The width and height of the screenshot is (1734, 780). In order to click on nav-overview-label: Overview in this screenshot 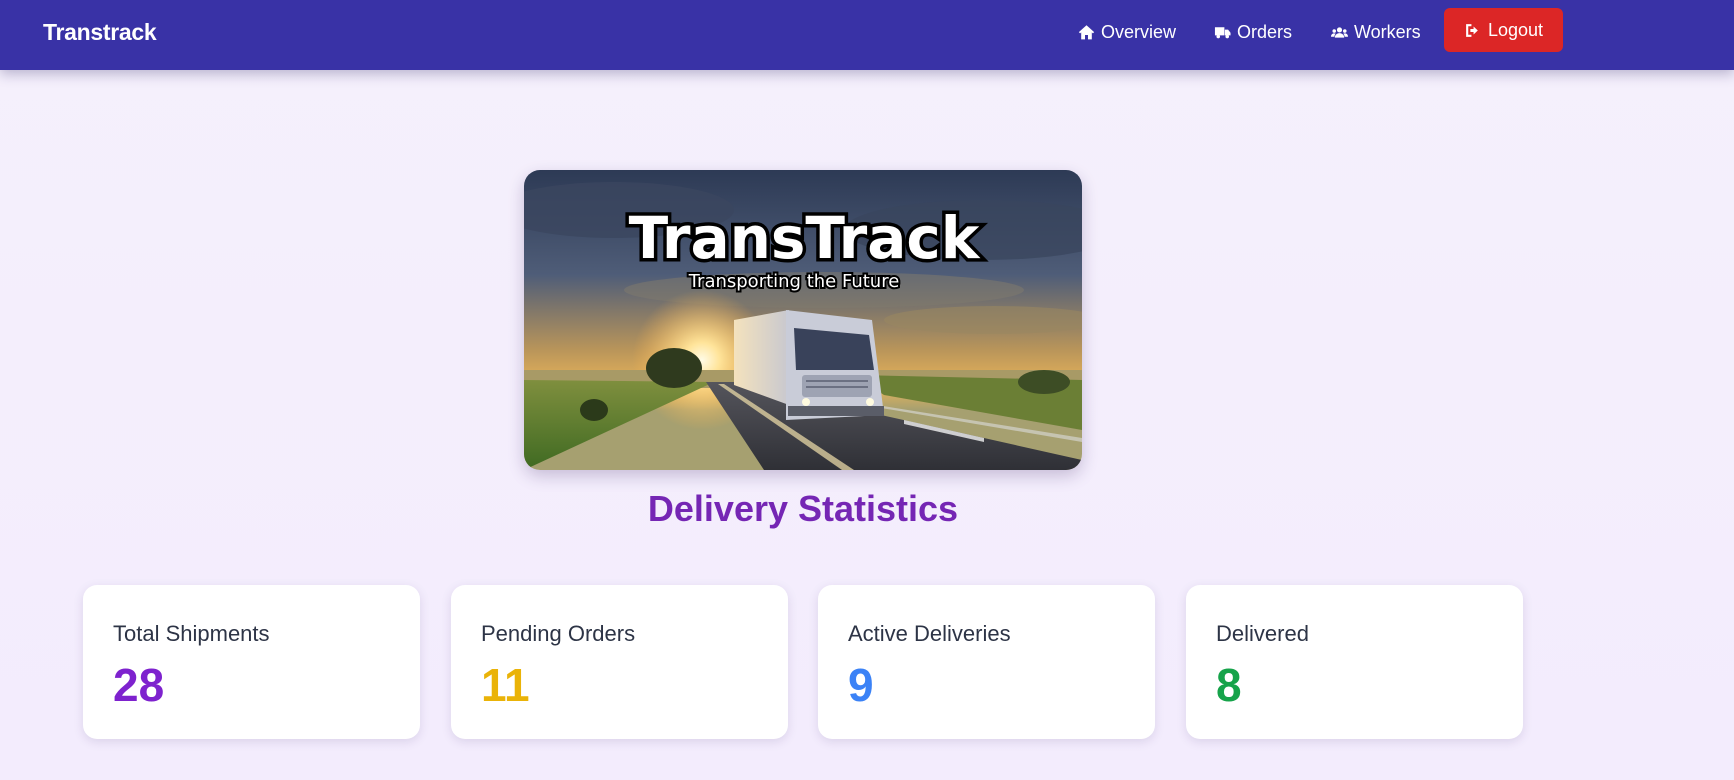, I will do `click(1139, 31)`.